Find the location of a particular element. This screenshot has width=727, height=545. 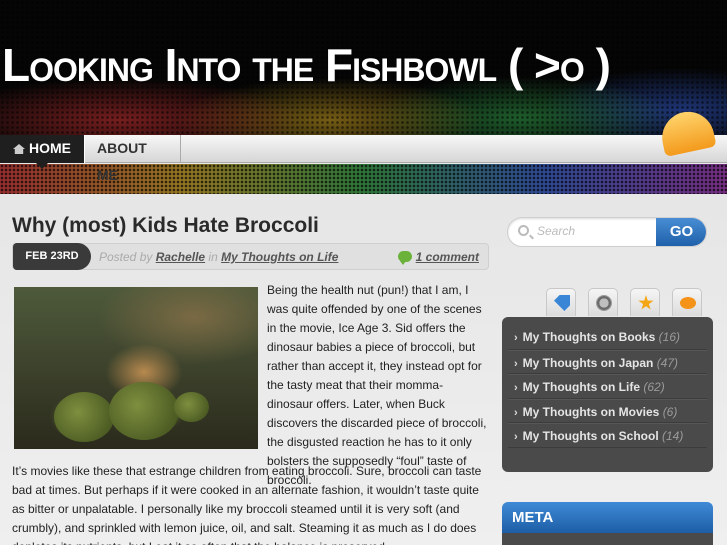

category-count: (6) is located at coordinates (670, 411).